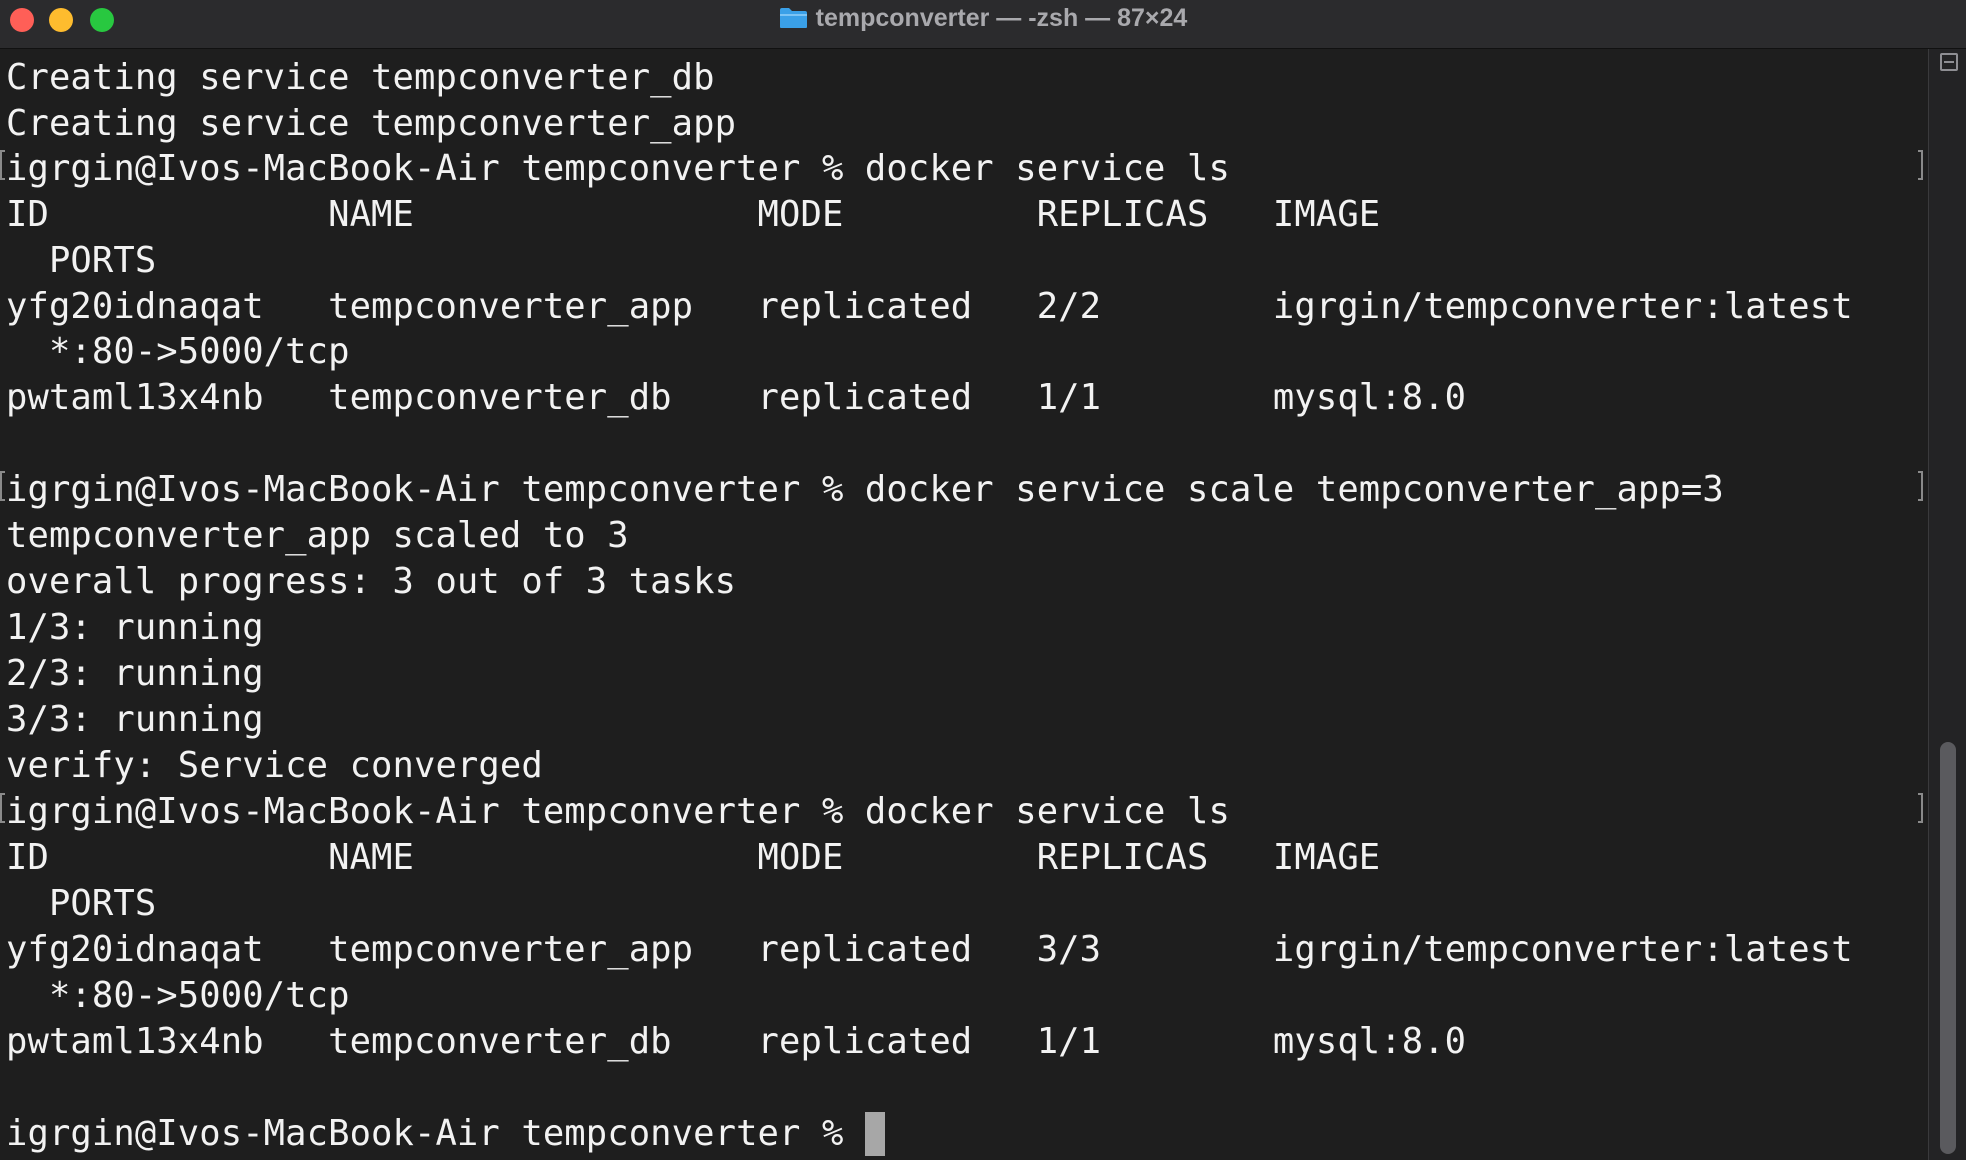 The image size is (1966, 1160). I want to click on scroll-thumb, so click(1948, 948).